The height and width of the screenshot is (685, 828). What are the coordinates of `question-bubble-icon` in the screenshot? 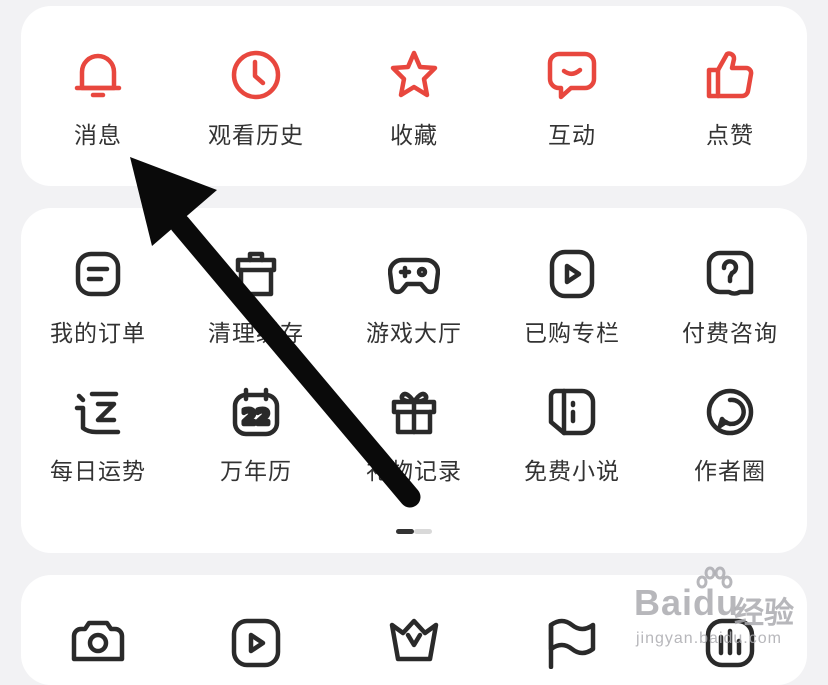 It's located at (730, 273).